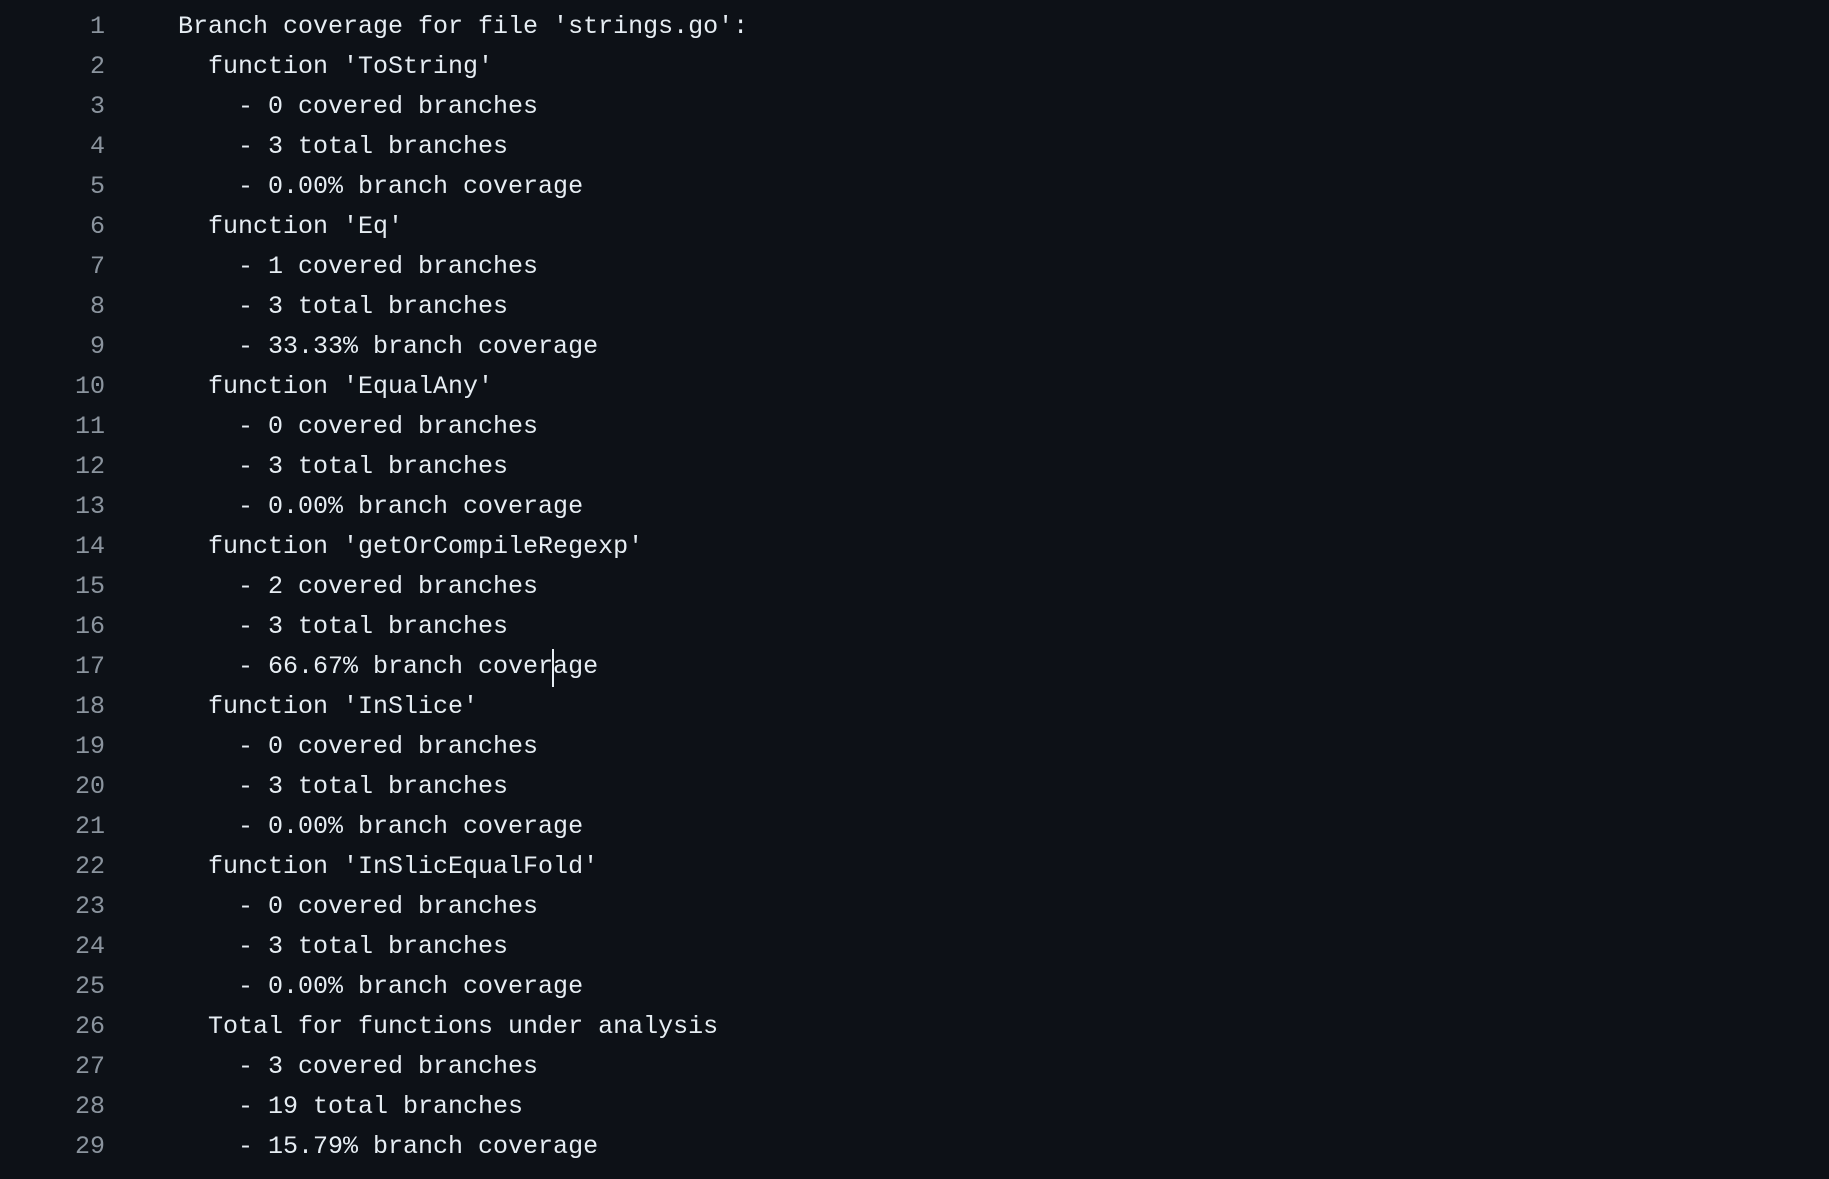  What do you see at coordinates (914, 27) in the screenshot?
I see `code-line: 1 Branch coverage for file 'strings.go':` at bounding box center [914, 27].